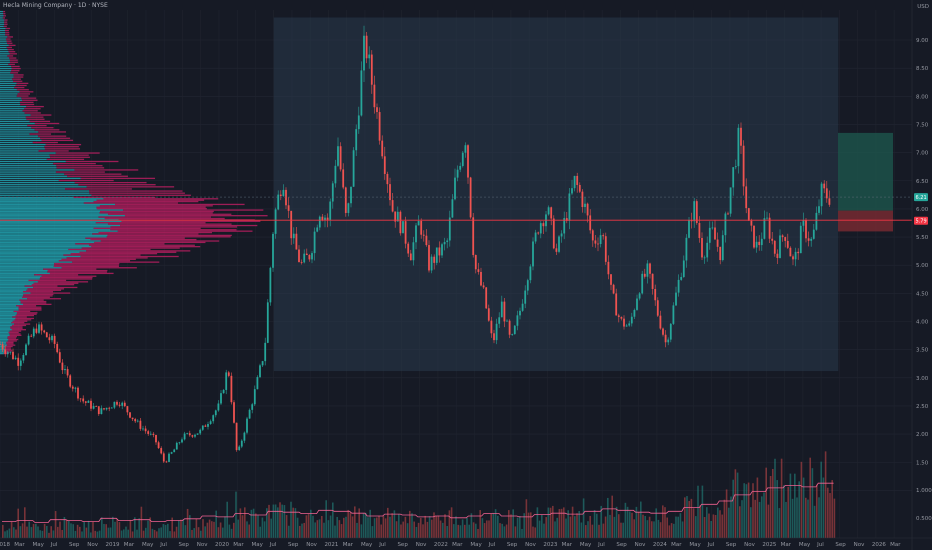  Describe the element at coordinates (922, 238) in the screenshot. I see `price-tick-label: 5.50` at that location.